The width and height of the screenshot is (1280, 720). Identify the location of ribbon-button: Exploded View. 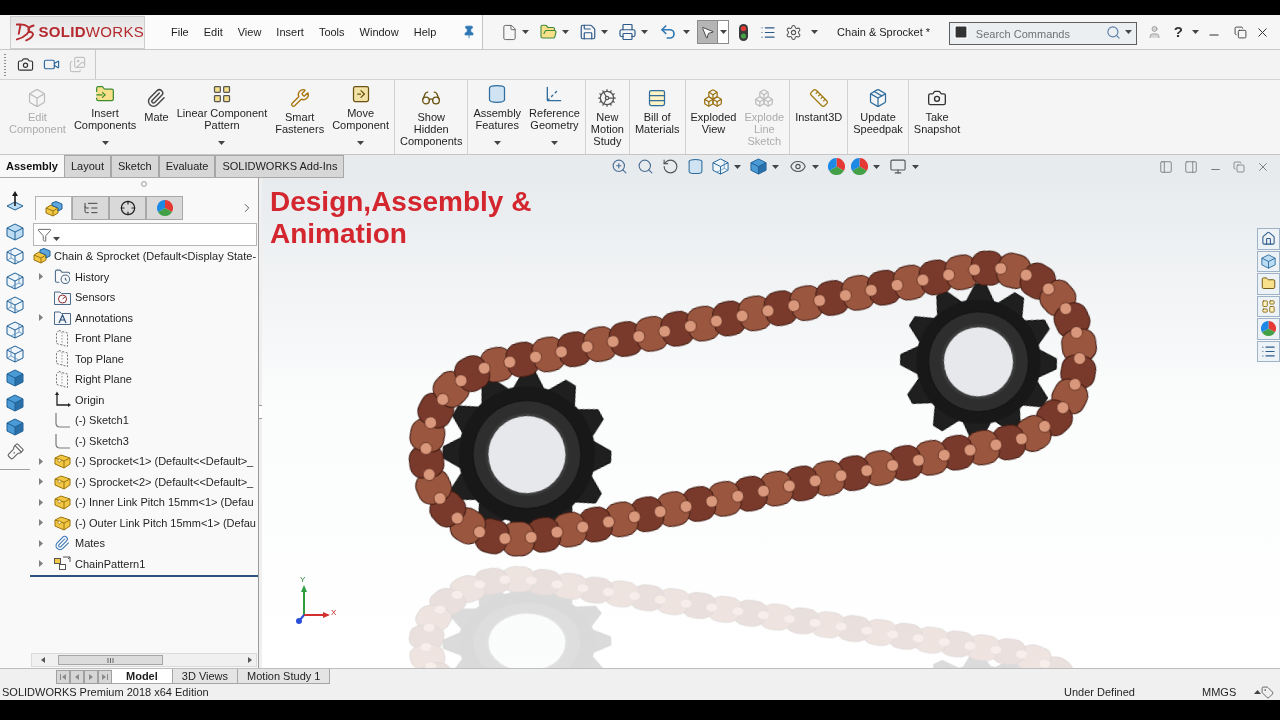
(713, 117).